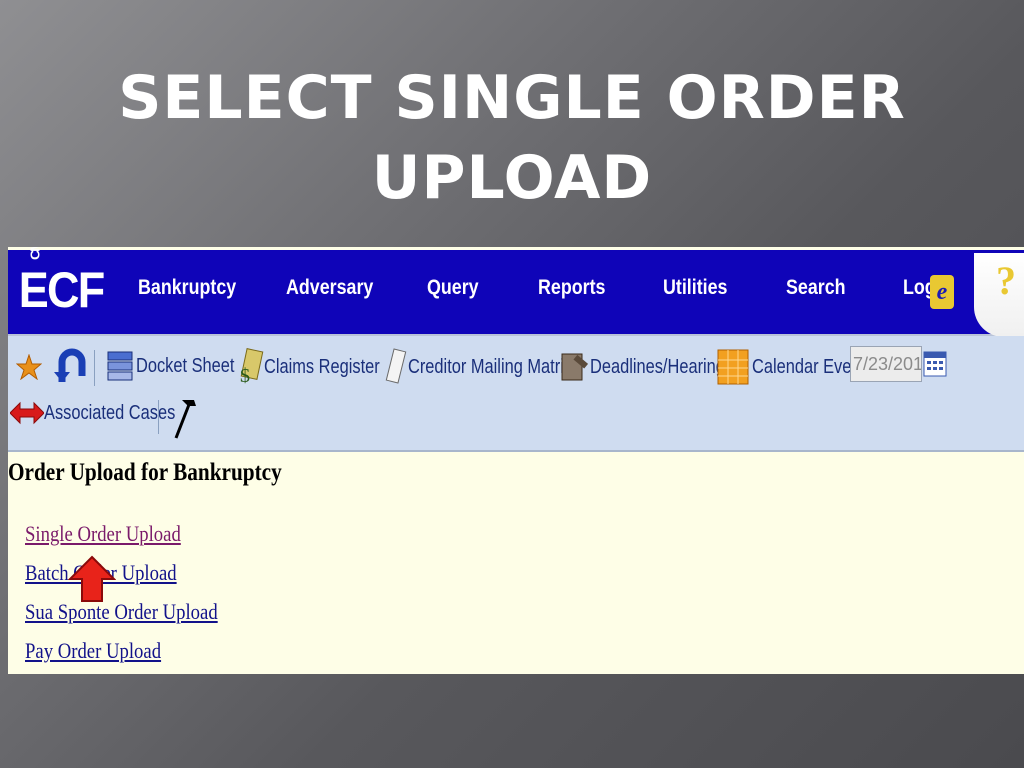 The width and height of the screenshot is (1024, 768). What do you see at coordinates (575, 367) in the screenshot?
I see `gavel-book-icon` at bounding box center [575, 367].